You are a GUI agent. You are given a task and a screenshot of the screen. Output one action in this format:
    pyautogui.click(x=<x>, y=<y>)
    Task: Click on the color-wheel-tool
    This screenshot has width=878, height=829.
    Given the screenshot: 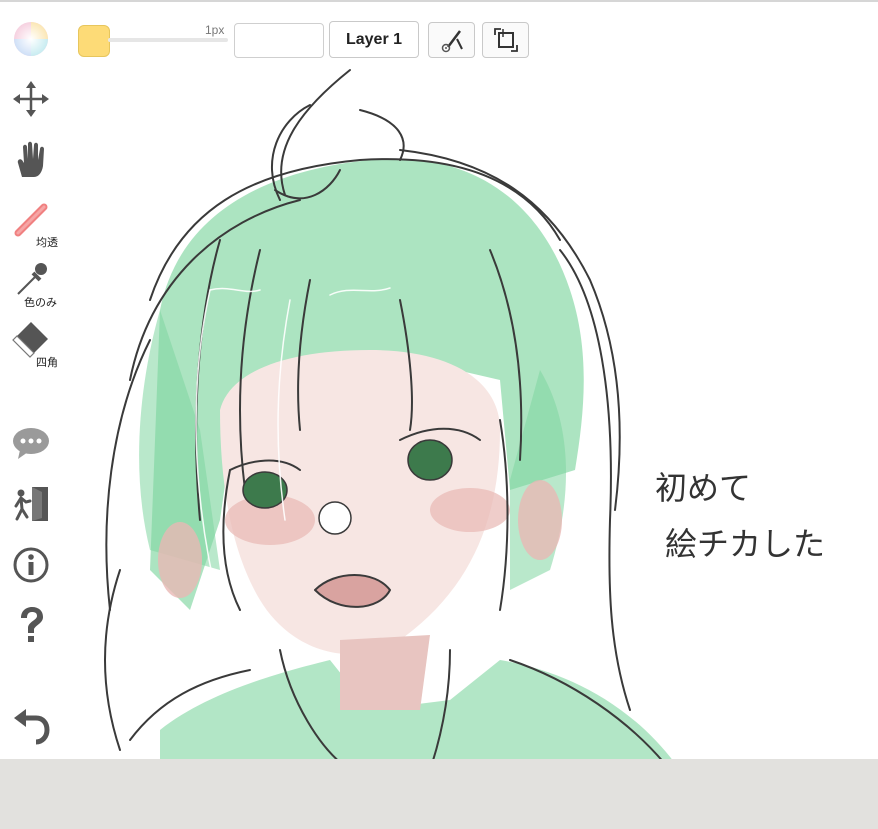 What is the action you would take?
    pyautogui.click(x=31, y=39)
    